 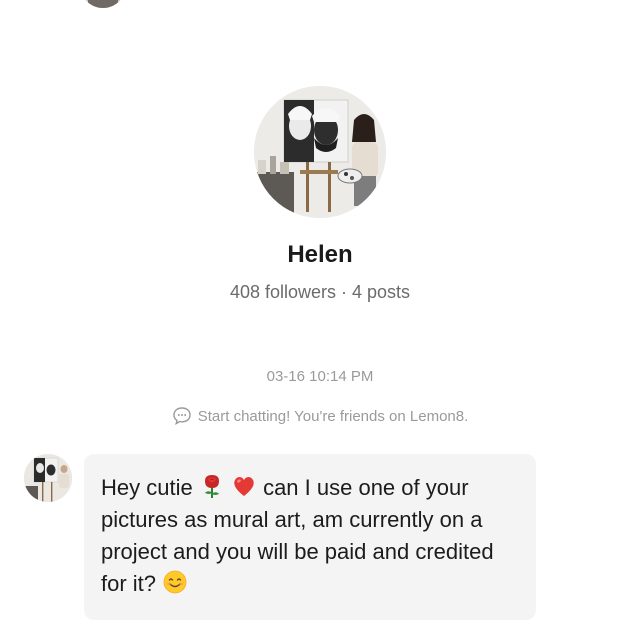 I want to click on sender-avatar, so click(x=48, y=478).